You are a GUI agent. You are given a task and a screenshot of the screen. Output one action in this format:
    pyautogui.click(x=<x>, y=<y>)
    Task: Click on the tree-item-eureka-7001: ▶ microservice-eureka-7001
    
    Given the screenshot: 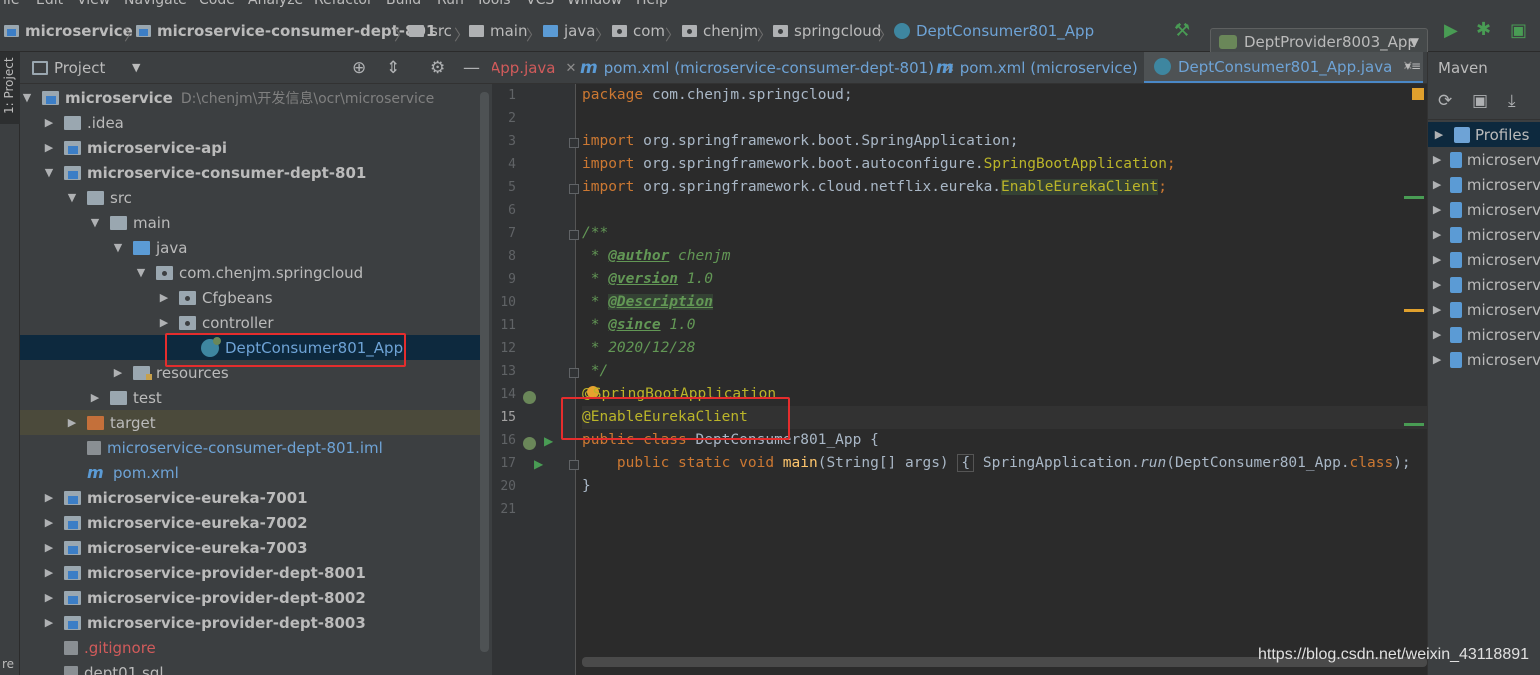 What is the action you would take?
    pyautogui.click(x=250, y=497)
    